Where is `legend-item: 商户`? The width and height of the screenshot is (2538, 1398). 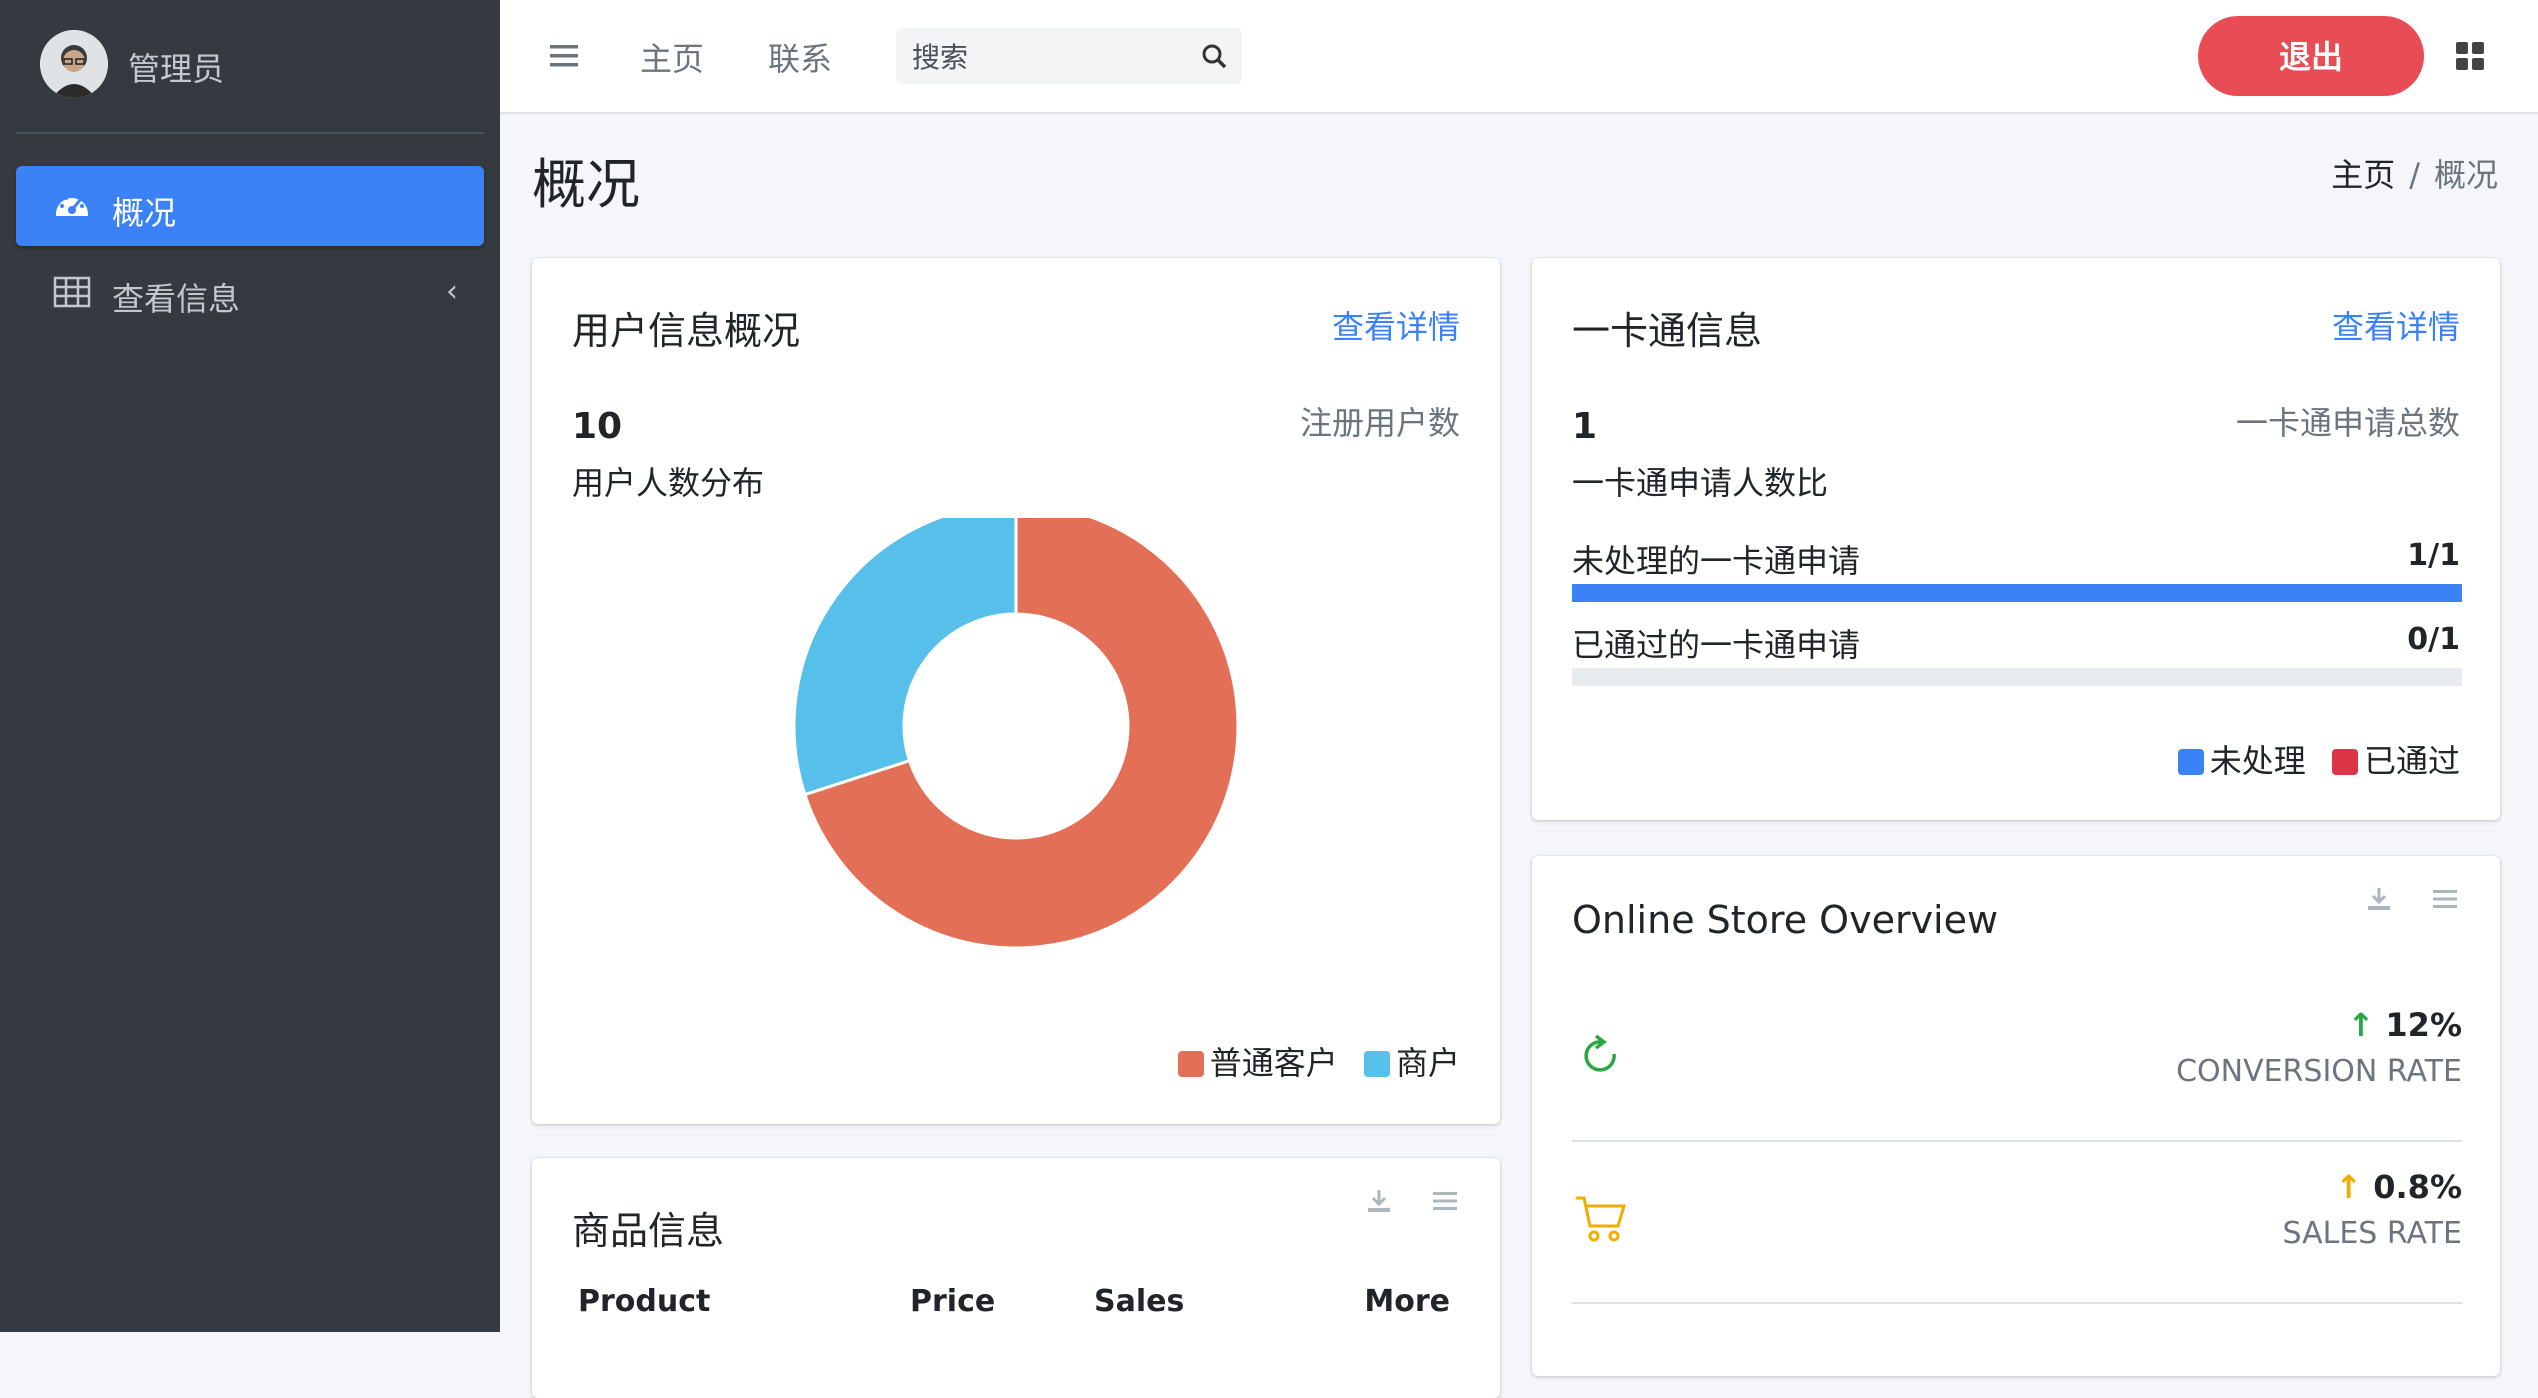 legend-item: 商户 is located at coordinates (1411, 1063).